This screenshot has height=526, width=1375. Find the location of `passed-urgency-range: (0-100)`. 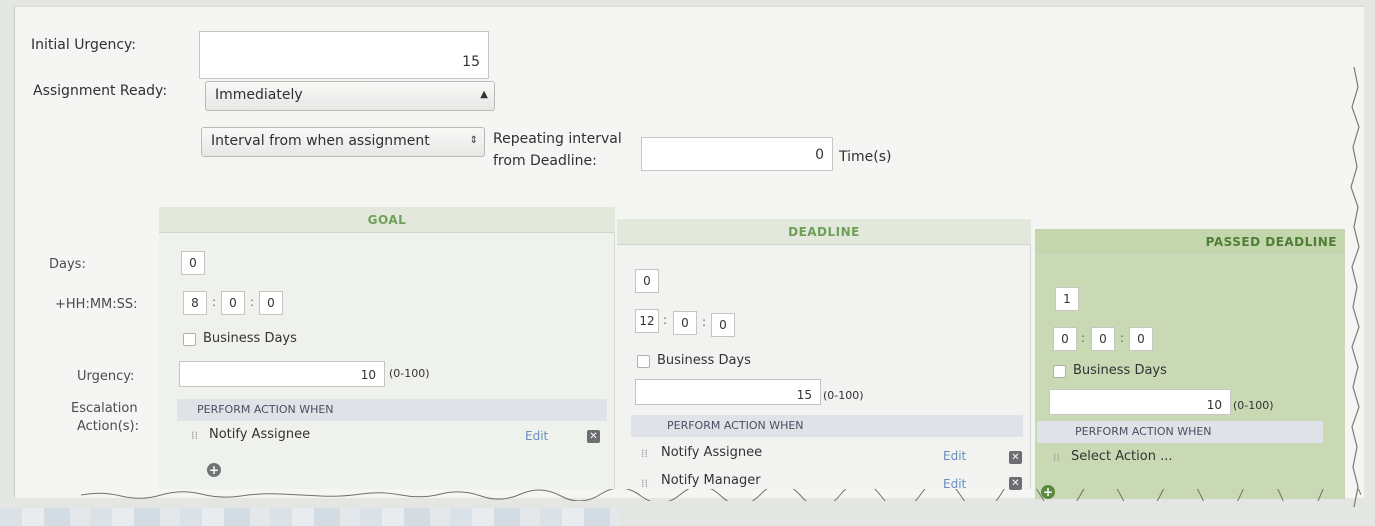

passed-urgency-range: (0-100) is located at coordinates (1253, 405).